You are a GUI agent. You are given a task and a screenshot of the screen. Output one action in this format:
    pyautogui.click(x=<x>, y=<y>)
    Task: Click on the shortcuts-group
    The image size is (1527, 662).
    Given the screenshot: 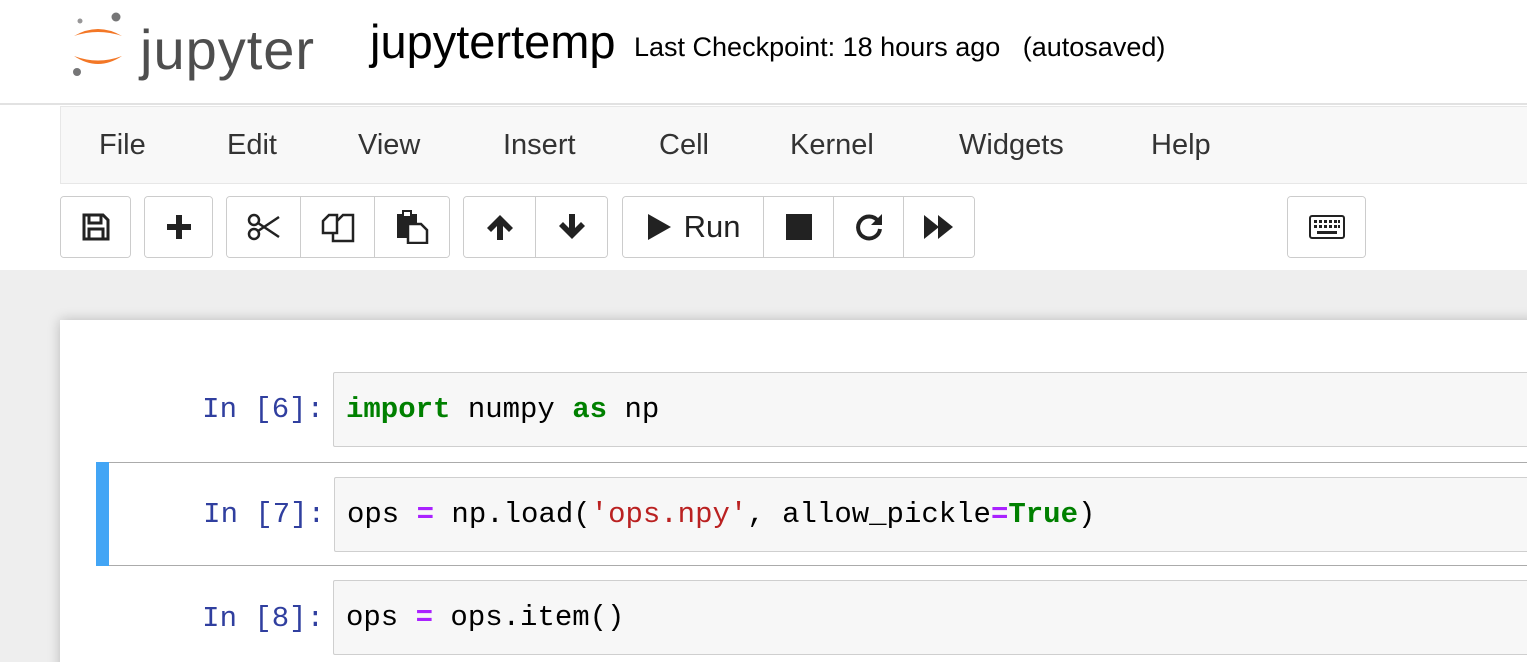 What is the action you would take?
    pyautogui.click(x=1326, y=227)
    